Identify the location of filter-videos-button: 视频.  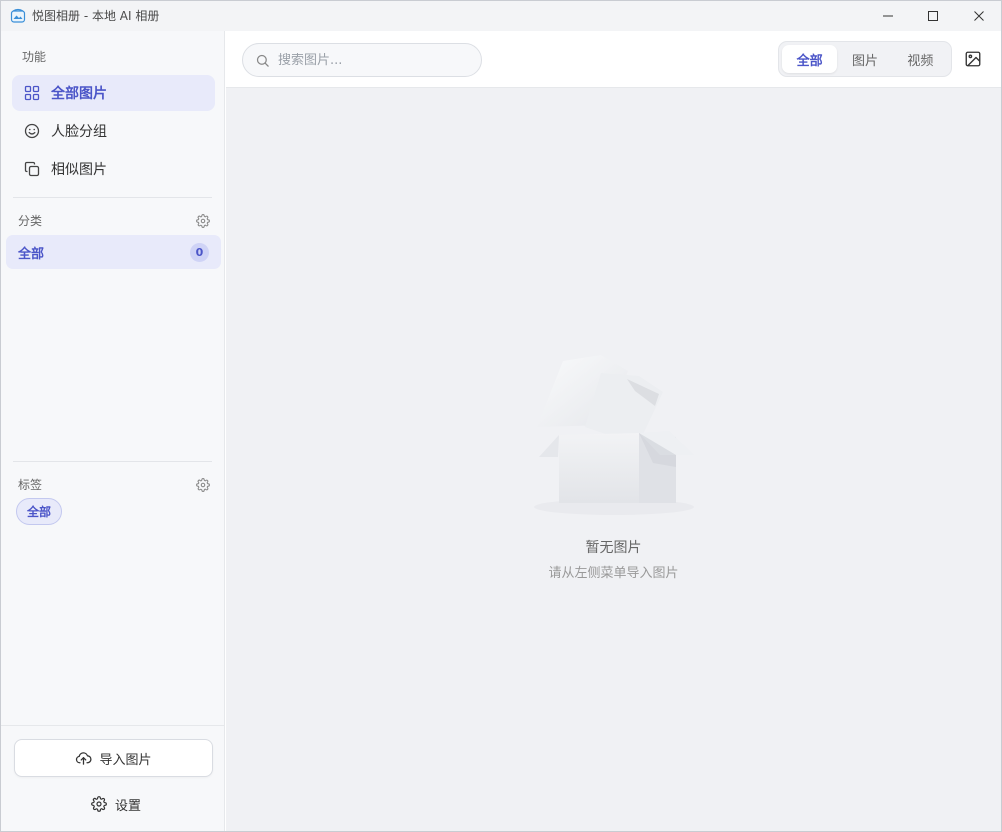
(920, 59).